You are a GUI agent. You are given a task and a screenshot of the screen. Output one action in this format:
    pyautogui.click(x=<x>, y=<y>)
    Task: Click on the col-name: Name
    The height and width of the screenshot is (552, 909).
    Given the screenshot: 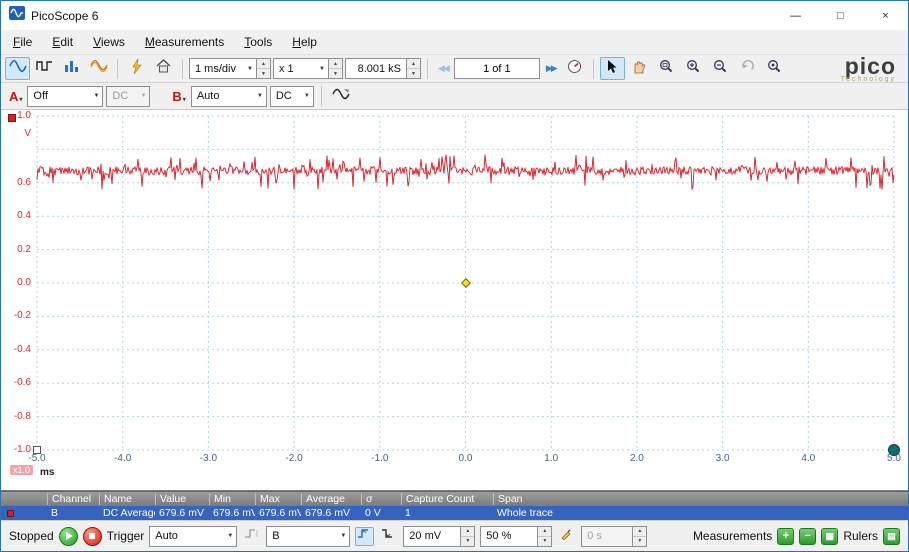 What is the action you would take?
    pyautogui.click(x=127, y=499)
    